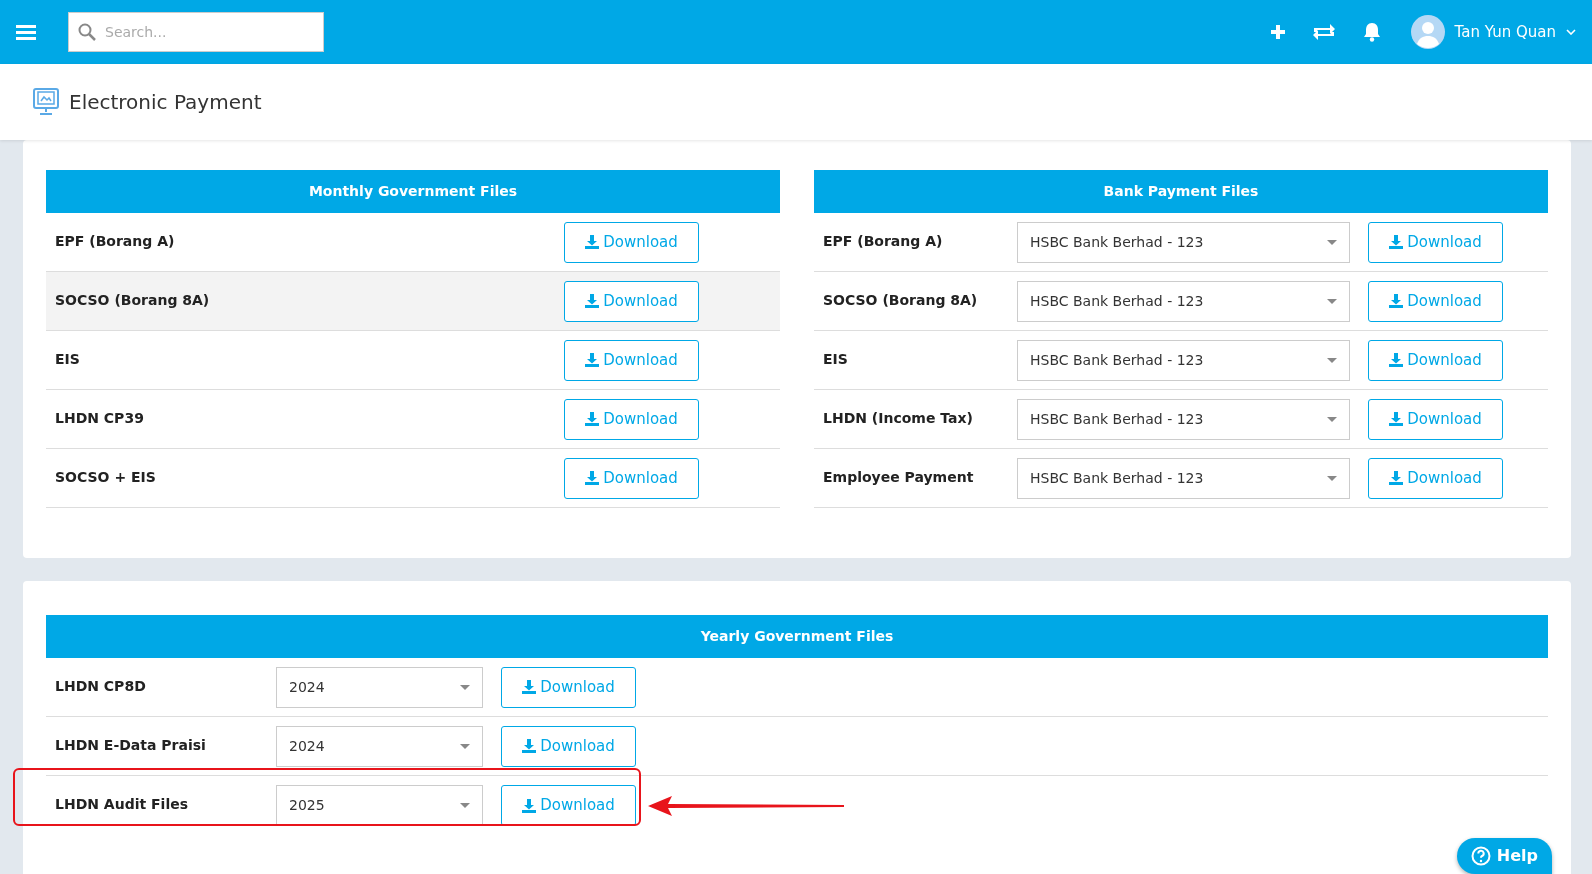  I want to click on monitor-icon, so click(46, 102).